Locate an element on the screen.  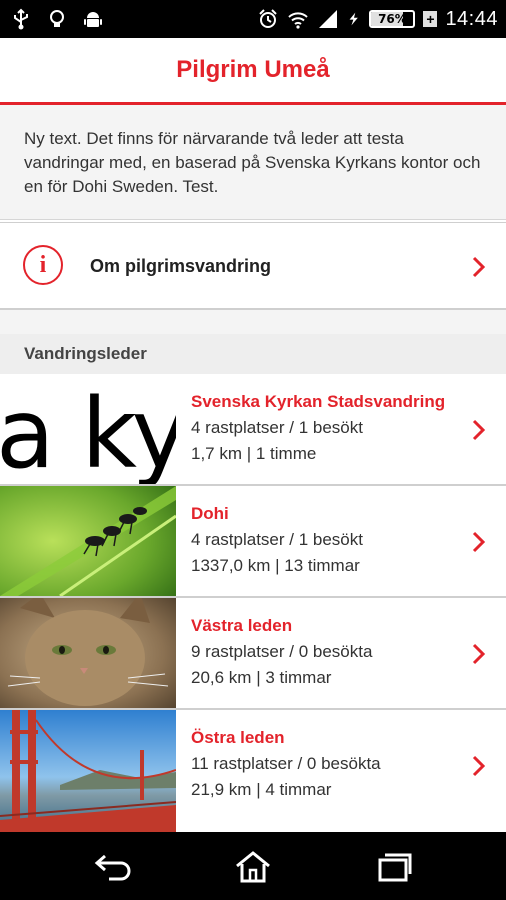
signal-icon is located at coordinates (328, 19).